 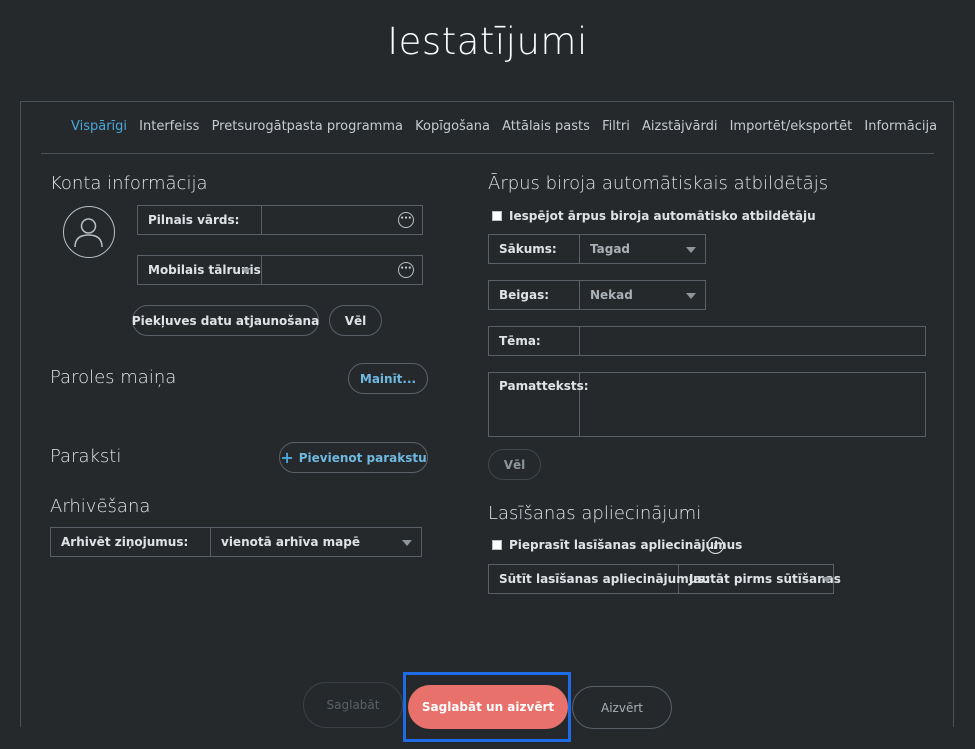 What do you see at coordinates (355, 320) in the screenshot?
I see `account-more-button: Vēl` at bounding box center [355, 320].